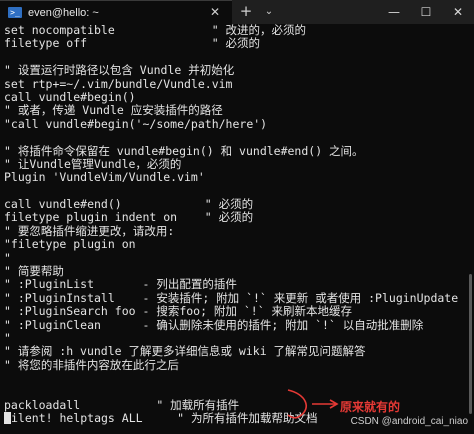 This screenshot has height=434, width=474. What do you see at coordinates (93, 163) in the screenshot?
I see `terminal-line: " 让Vundle管理Vundle，必须的` at bounding box center [93, 163].